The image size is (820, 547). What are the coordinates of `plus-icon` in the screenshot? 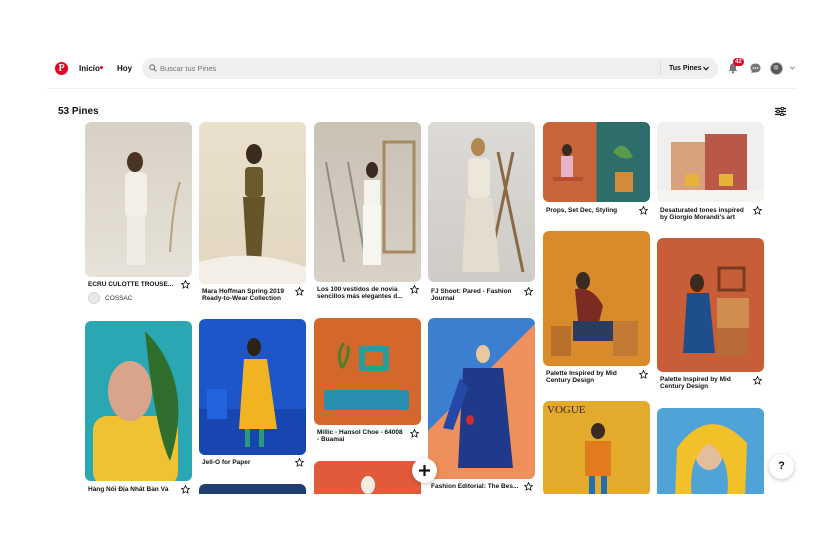 It's located at (424, 470).